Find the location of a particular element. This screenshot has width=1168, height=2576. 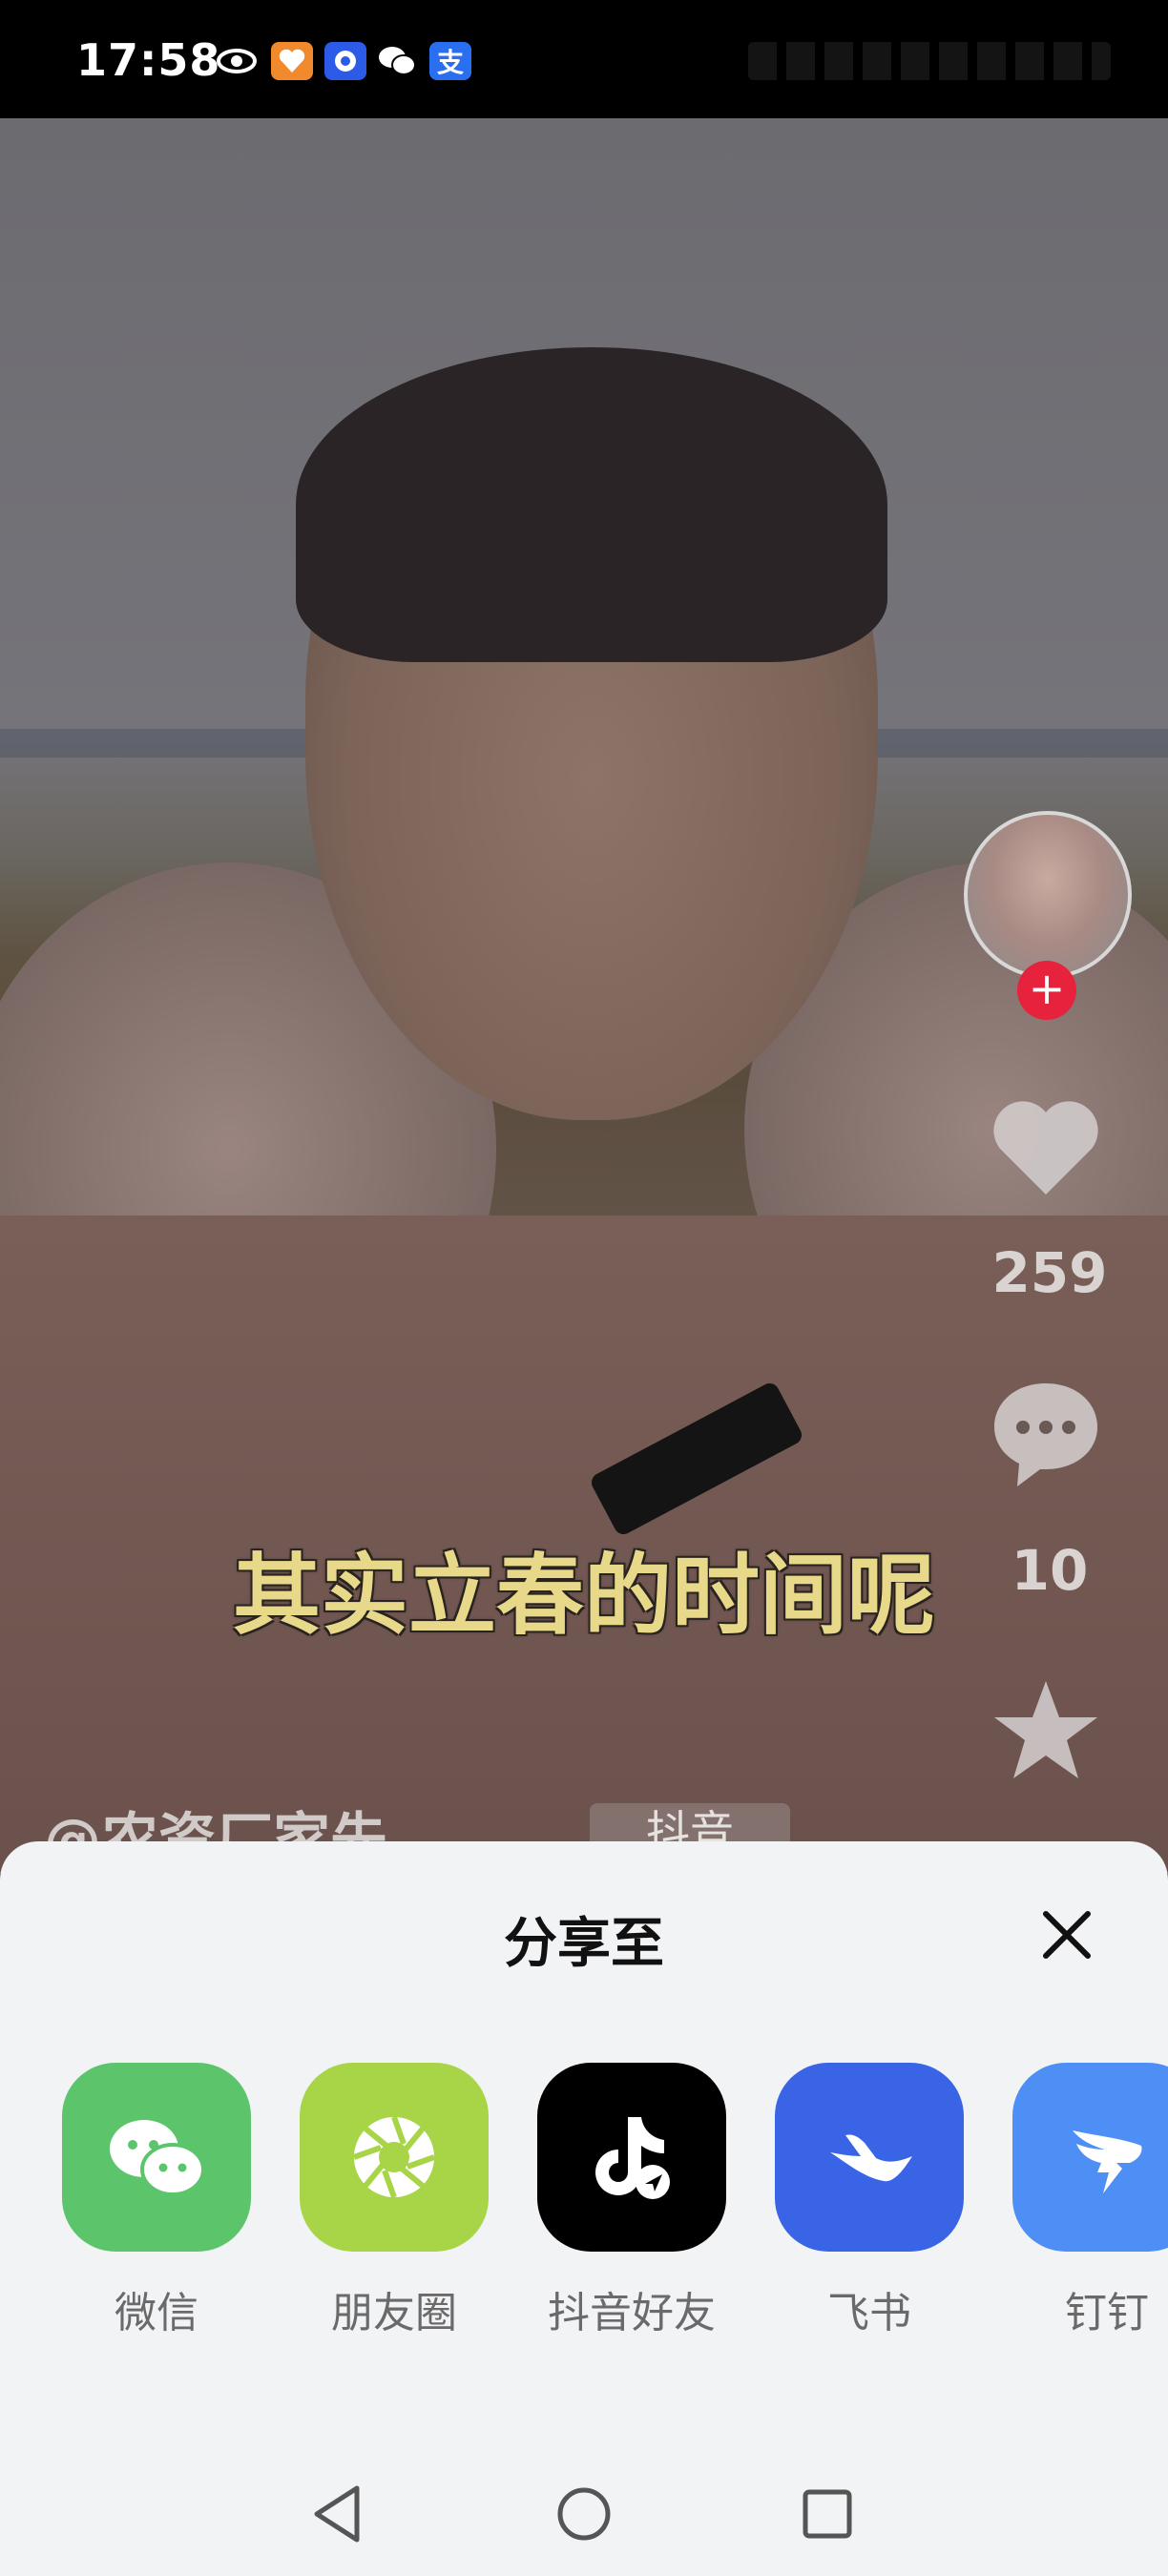

circle-app-icon is located at coordinates (345, 61).